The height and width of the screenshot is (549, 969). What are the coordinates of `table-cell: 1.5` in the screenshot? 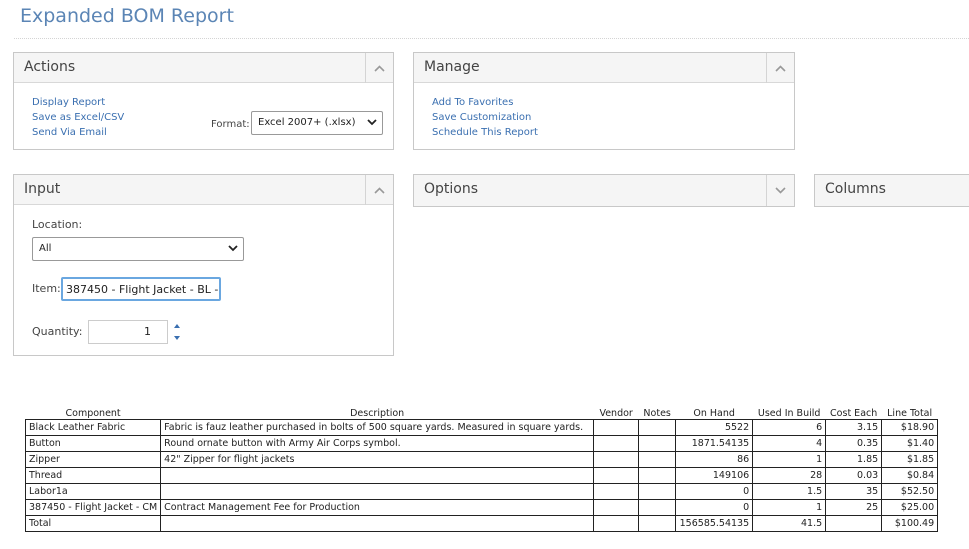 It's located at (789, 491).